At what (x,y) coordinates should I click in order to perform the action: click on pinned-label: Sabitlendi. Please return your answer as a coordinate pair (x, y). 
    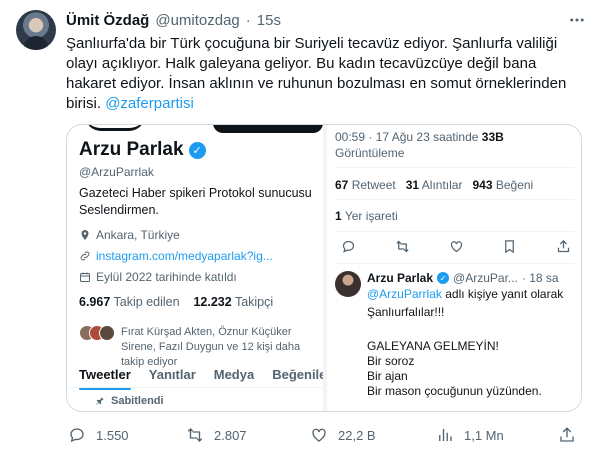
    Looking at the image, I should click on (129, 401).